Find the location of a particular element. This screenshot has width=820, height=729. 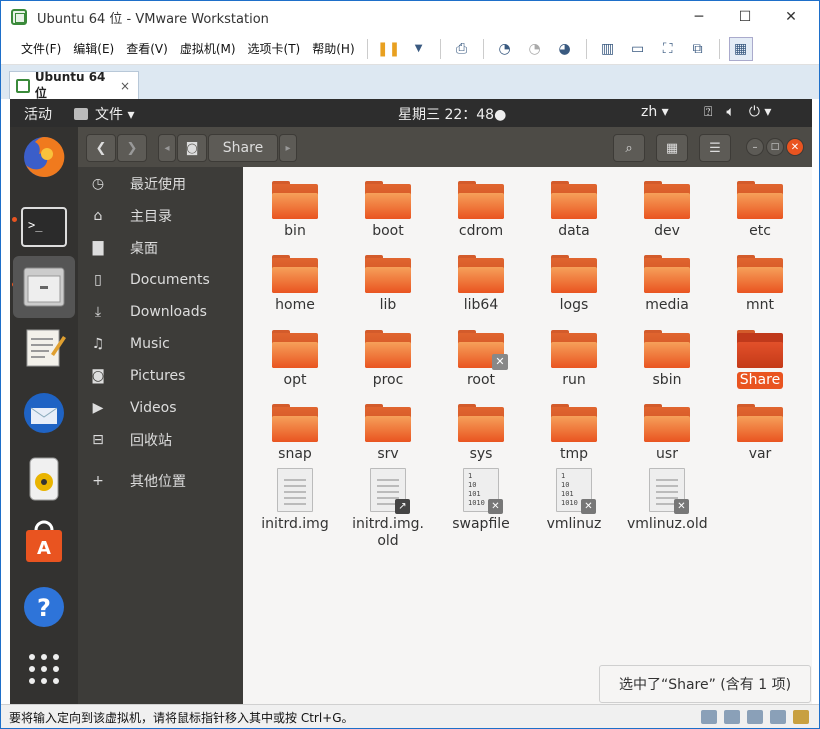

files-icon is located at coordinates (44, 287).